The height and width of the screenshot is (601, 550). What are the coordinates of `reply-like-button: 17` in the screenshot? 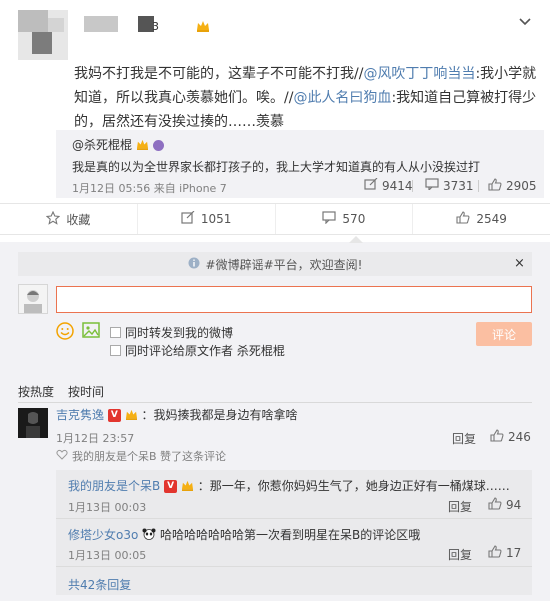 It's located at (504, 553).